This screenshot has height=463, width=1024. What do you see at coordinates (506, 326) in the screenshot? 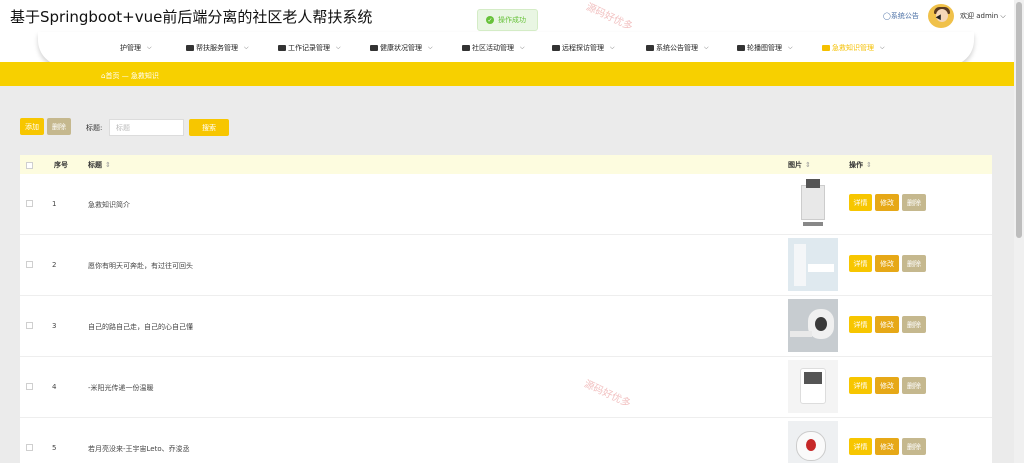
I see `table-row: 3 自己的路自己走，自己的心自己懂 详情 修改 删除` at bounding box center [506, 326].